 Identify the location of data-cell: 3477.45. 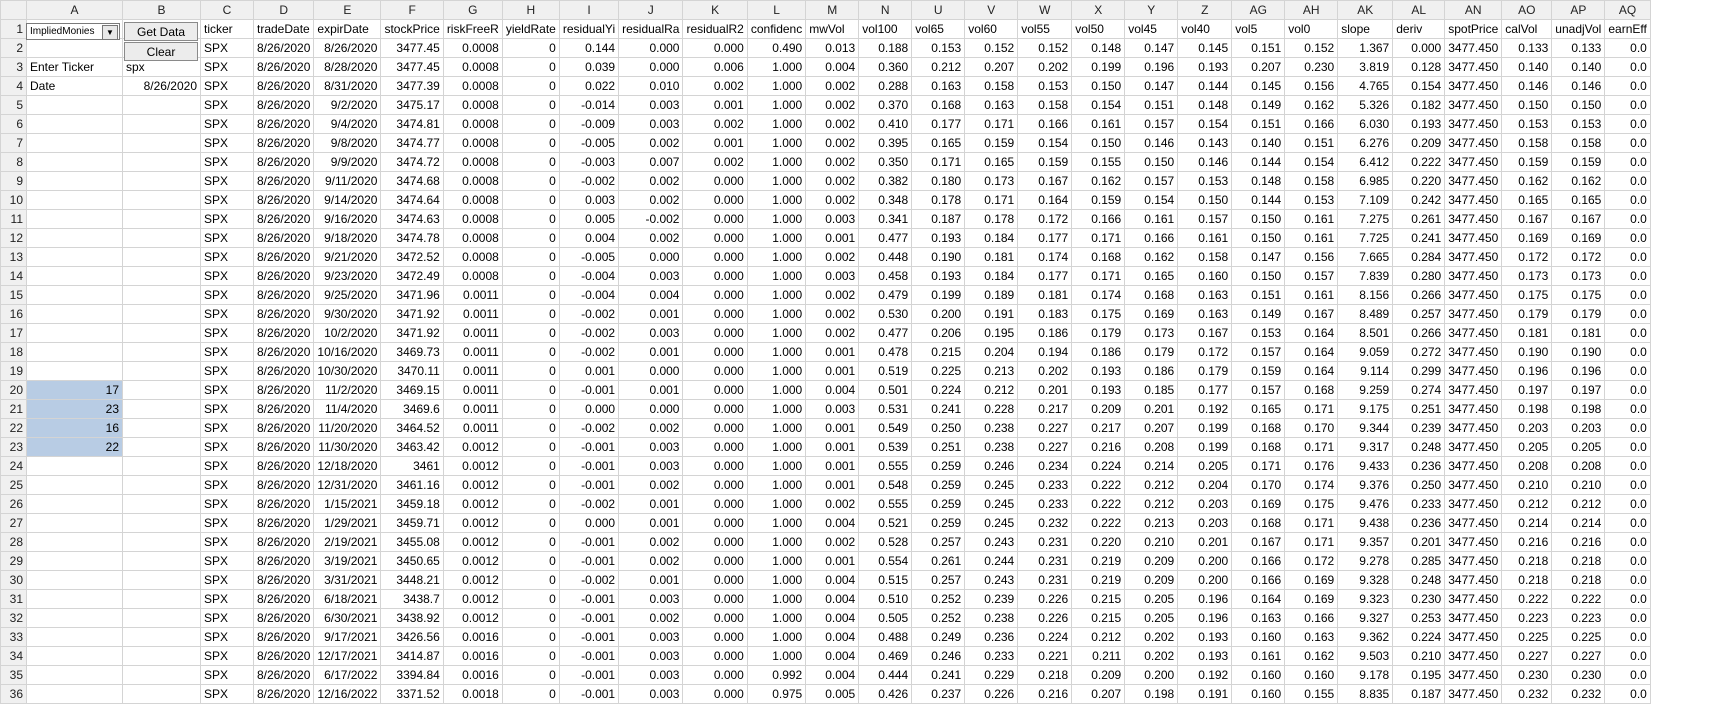
(412, 48).